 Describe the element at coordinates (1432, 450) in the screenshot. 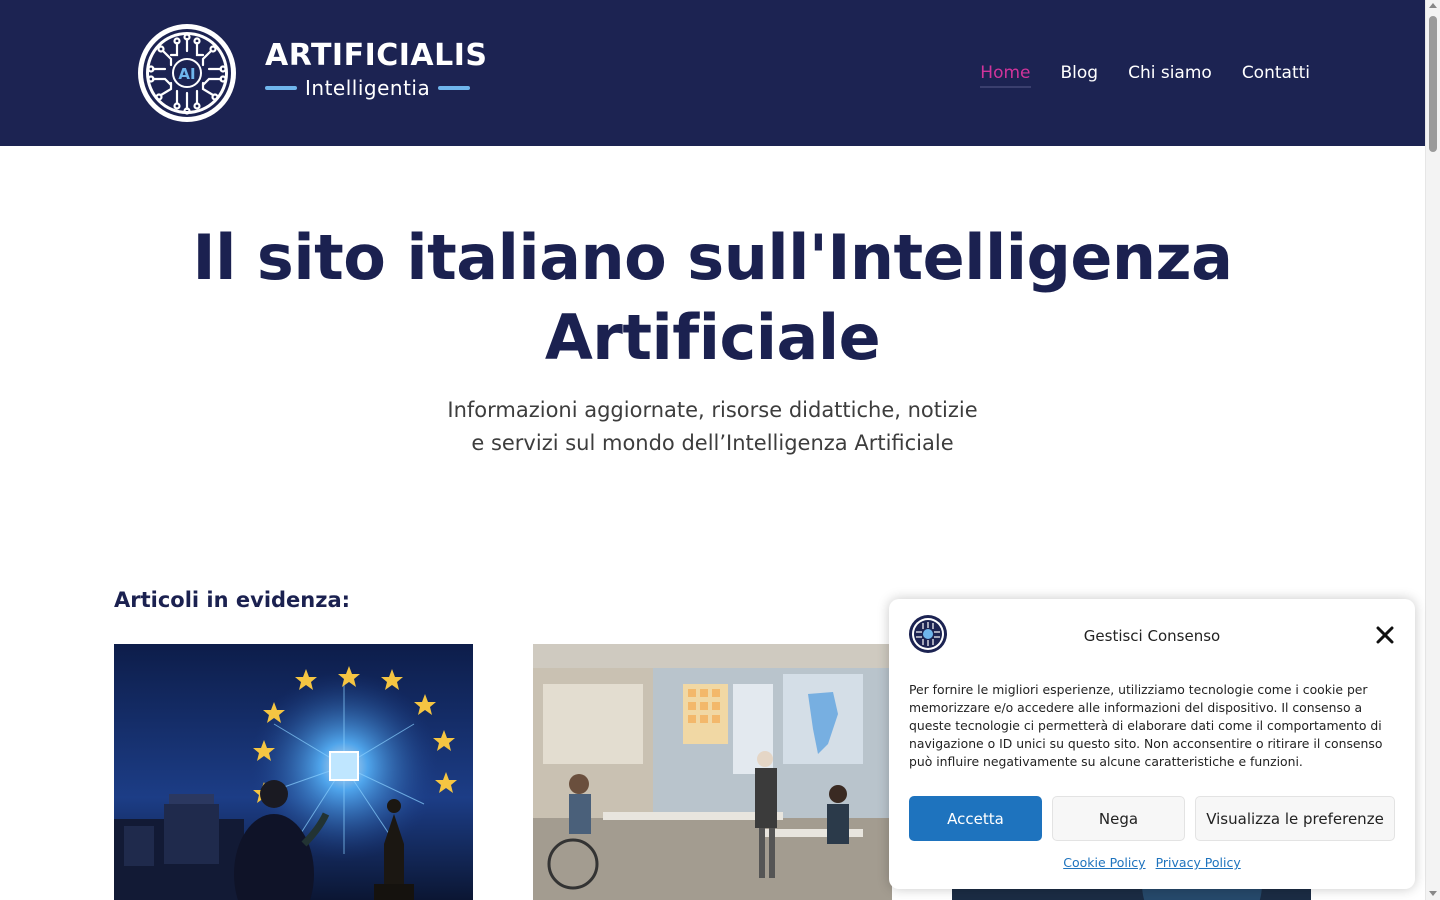

I see `page-scrollbar` at that location.